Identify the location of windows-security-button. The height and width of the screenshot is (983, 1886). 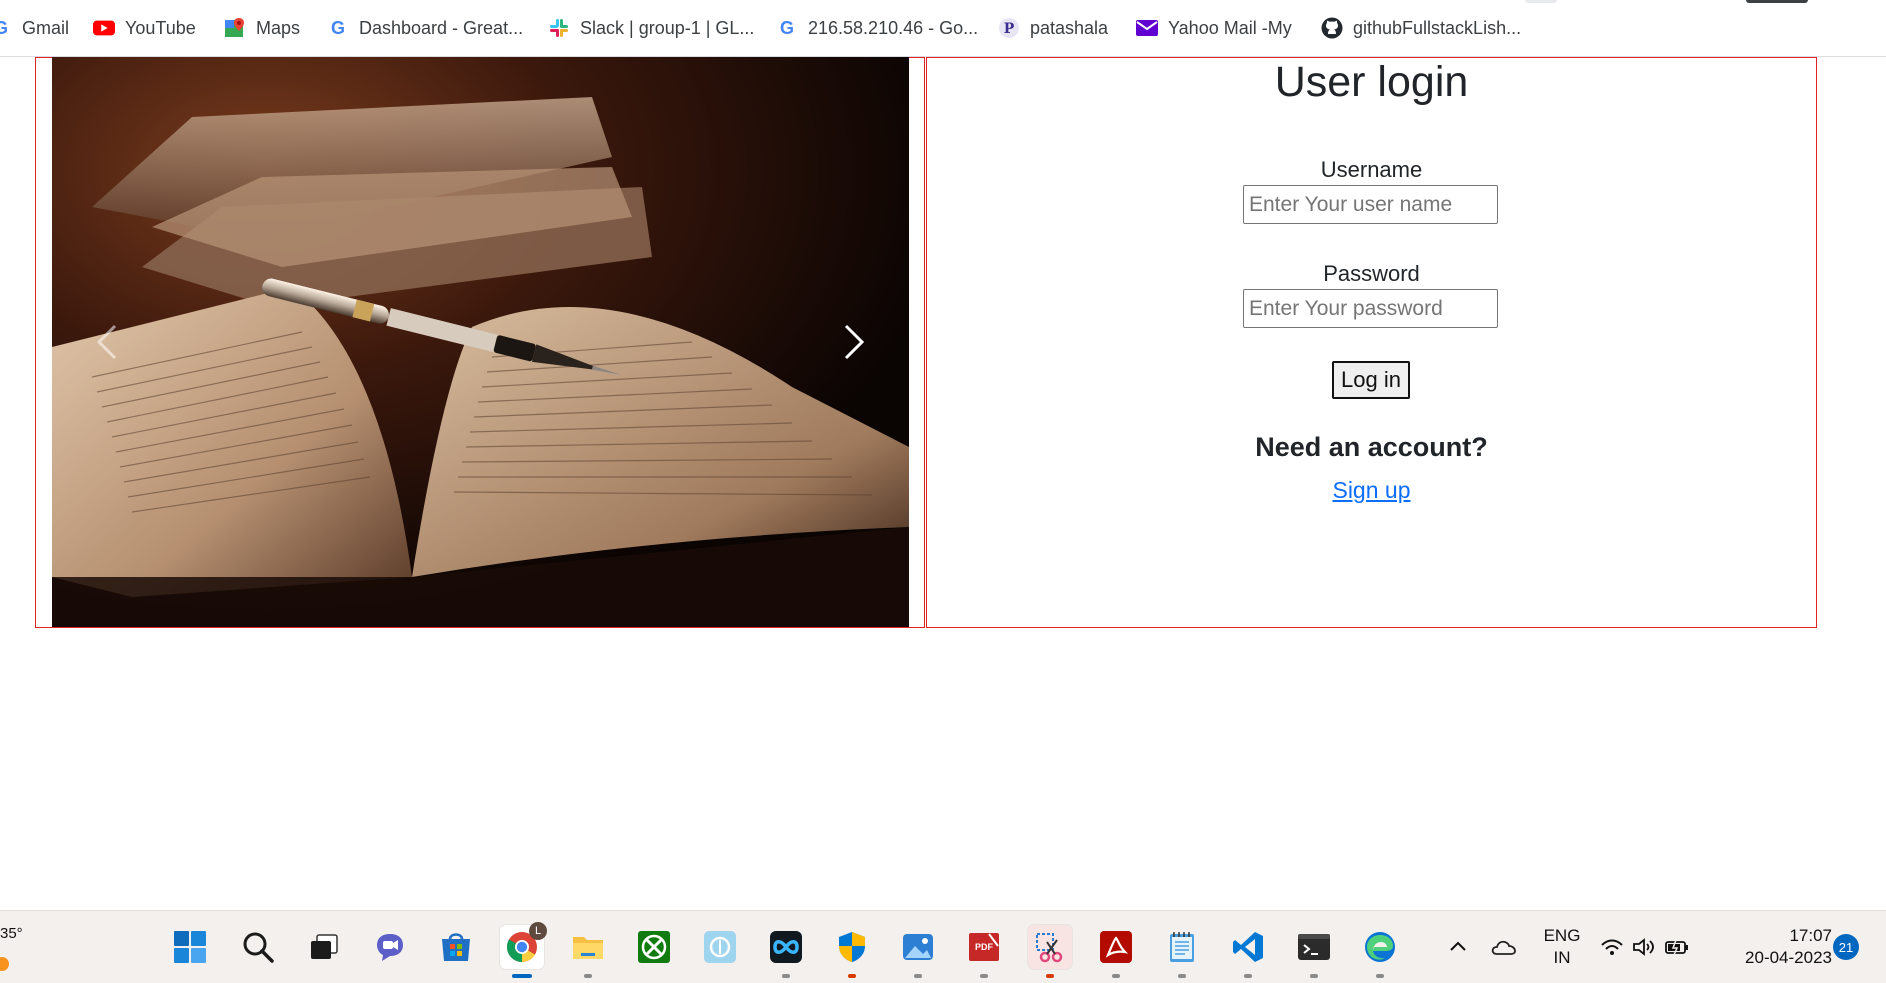
(852, 951).